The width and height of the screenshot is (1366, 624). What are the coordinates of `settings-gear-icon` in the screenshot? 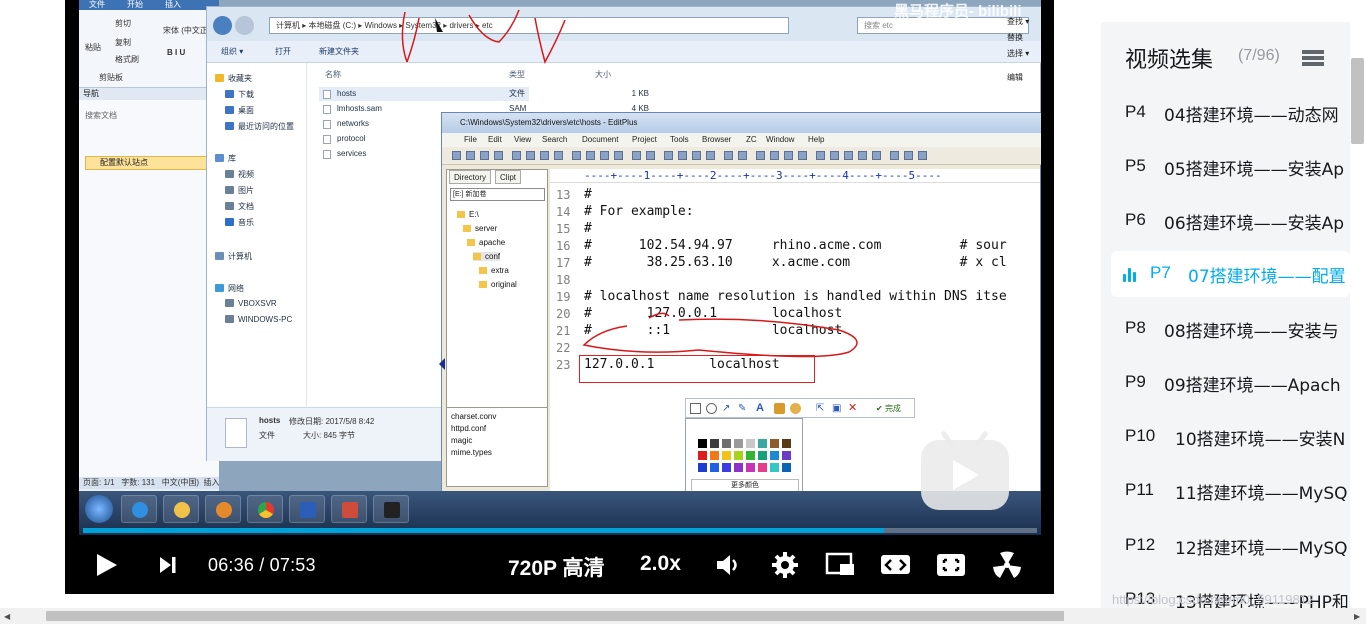 It's located at (785, 565).